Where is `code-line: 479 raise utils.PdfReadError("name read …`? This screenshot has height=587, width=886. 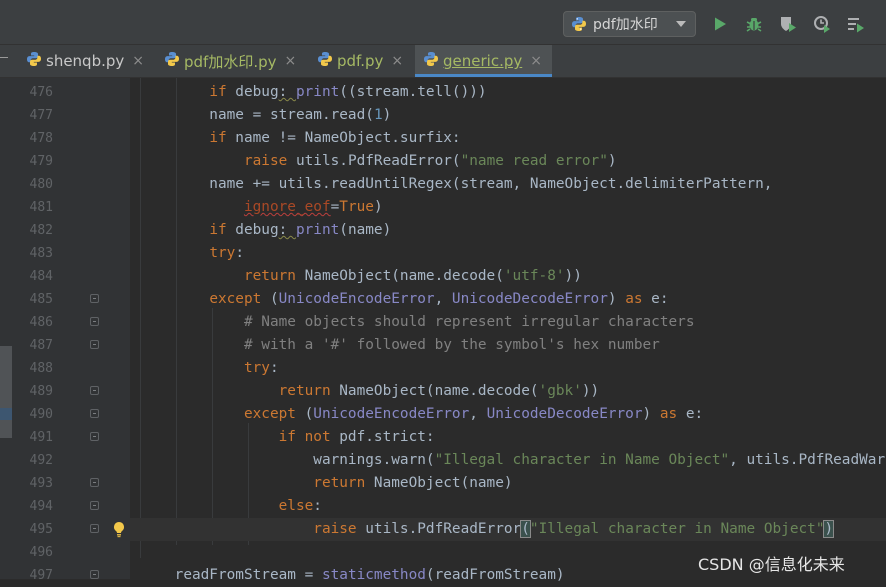 code-line: 479 raise utils.PdfReadError("name read … is located at coordinates (443, 161).